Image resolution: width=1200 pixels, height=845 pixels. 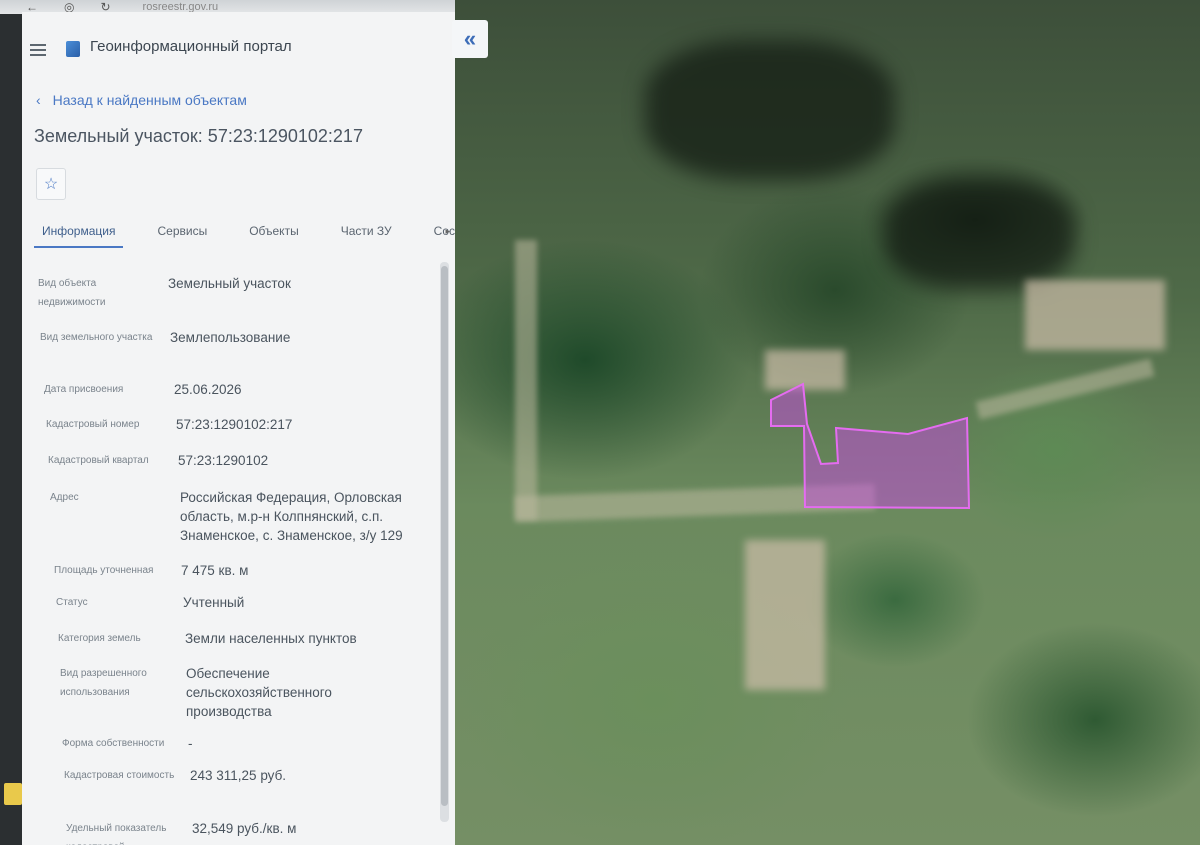 I want to click on back-to-results-link: ‹ Назад к найденным объектам, so click(x=141, y=100).